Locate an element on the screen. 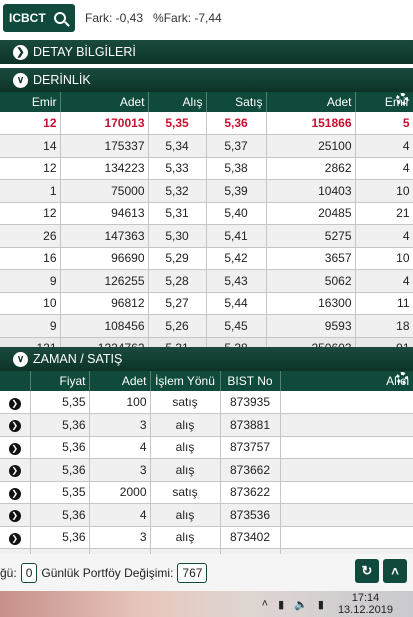 This screenshot has width=413, height=617. cell-qty: 3 is located at coordinates (120, 470).